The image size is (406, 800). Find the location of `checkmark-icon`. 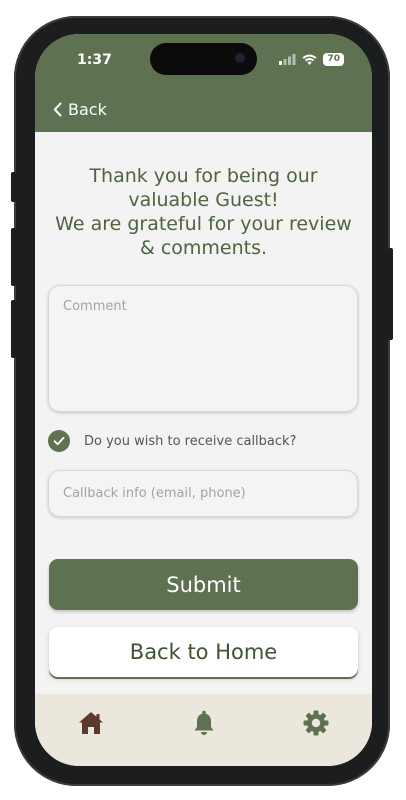

checkmark-icon is located at coordinates (59, 441).